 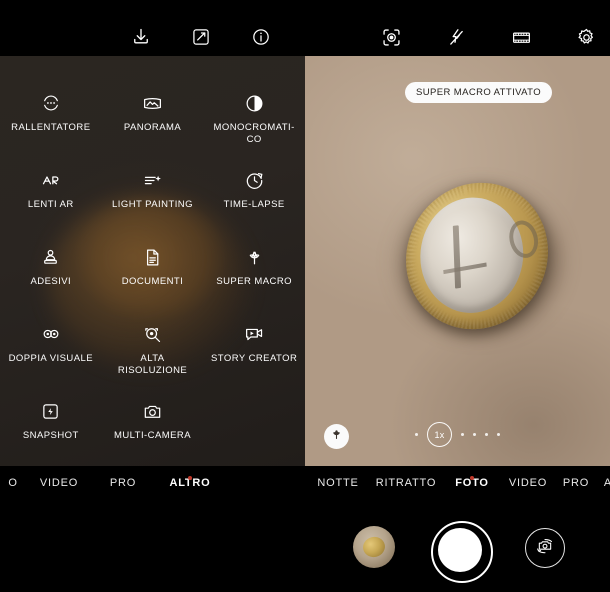 What do you see at coordinates (521, 37) in the screenshot?
I see `filmstrip-icon` at bounding box center [521, 37].